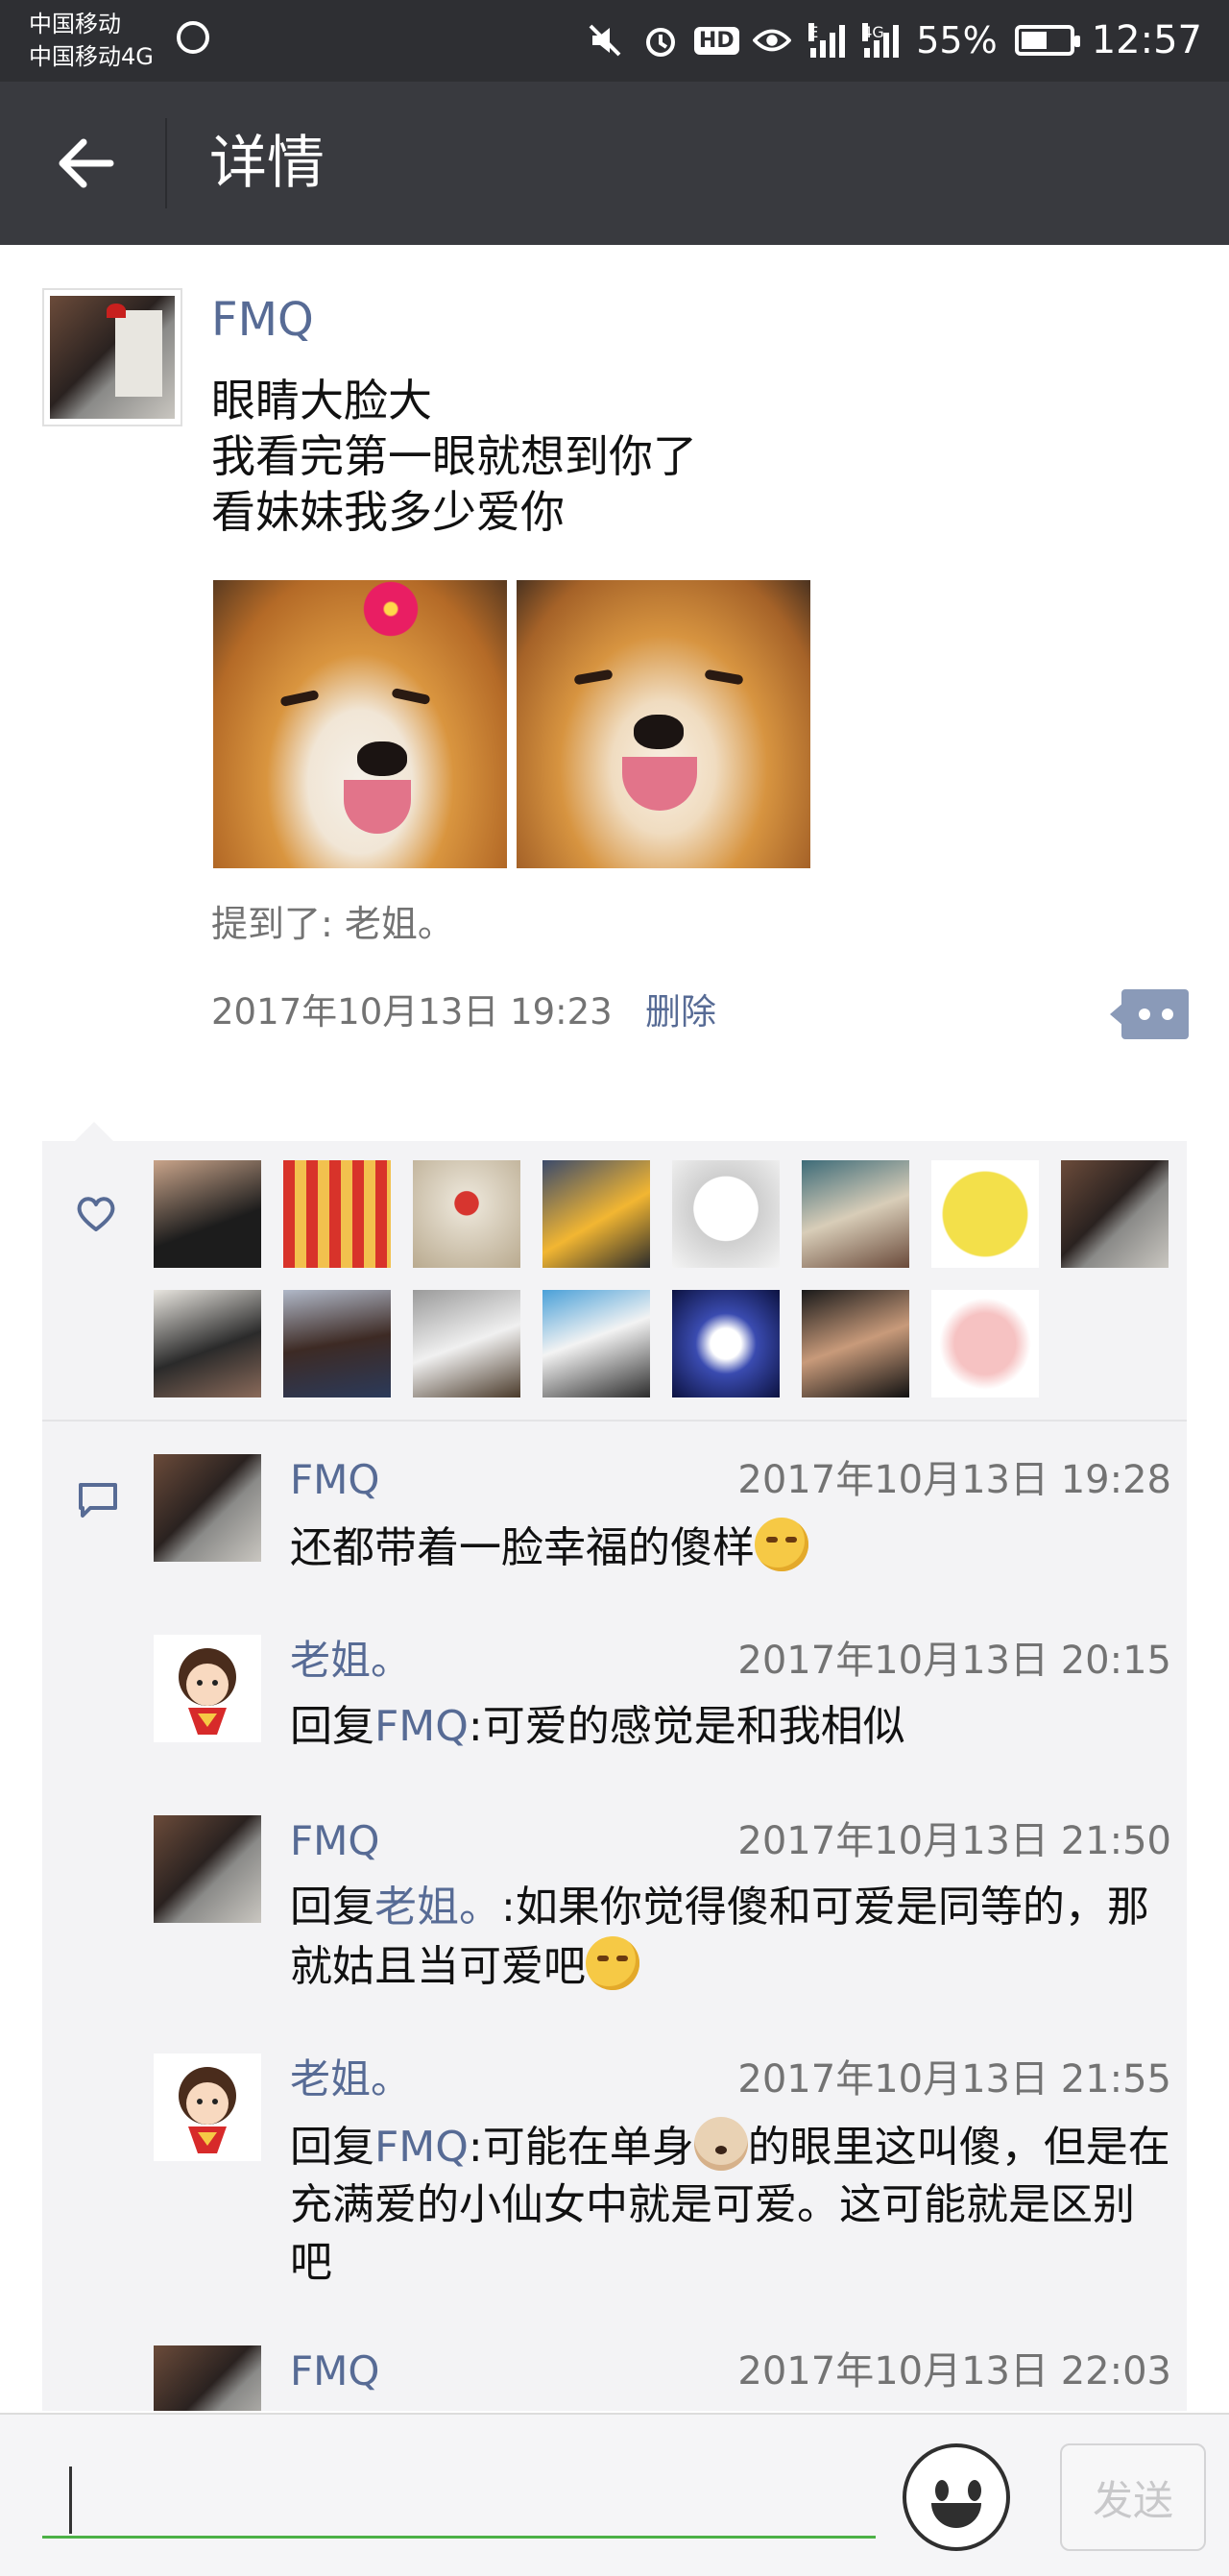 Image resolution: width=1229 pixels, height=2576 pixels. I want to click on post-author-name: FMQ, so click(262, 320).